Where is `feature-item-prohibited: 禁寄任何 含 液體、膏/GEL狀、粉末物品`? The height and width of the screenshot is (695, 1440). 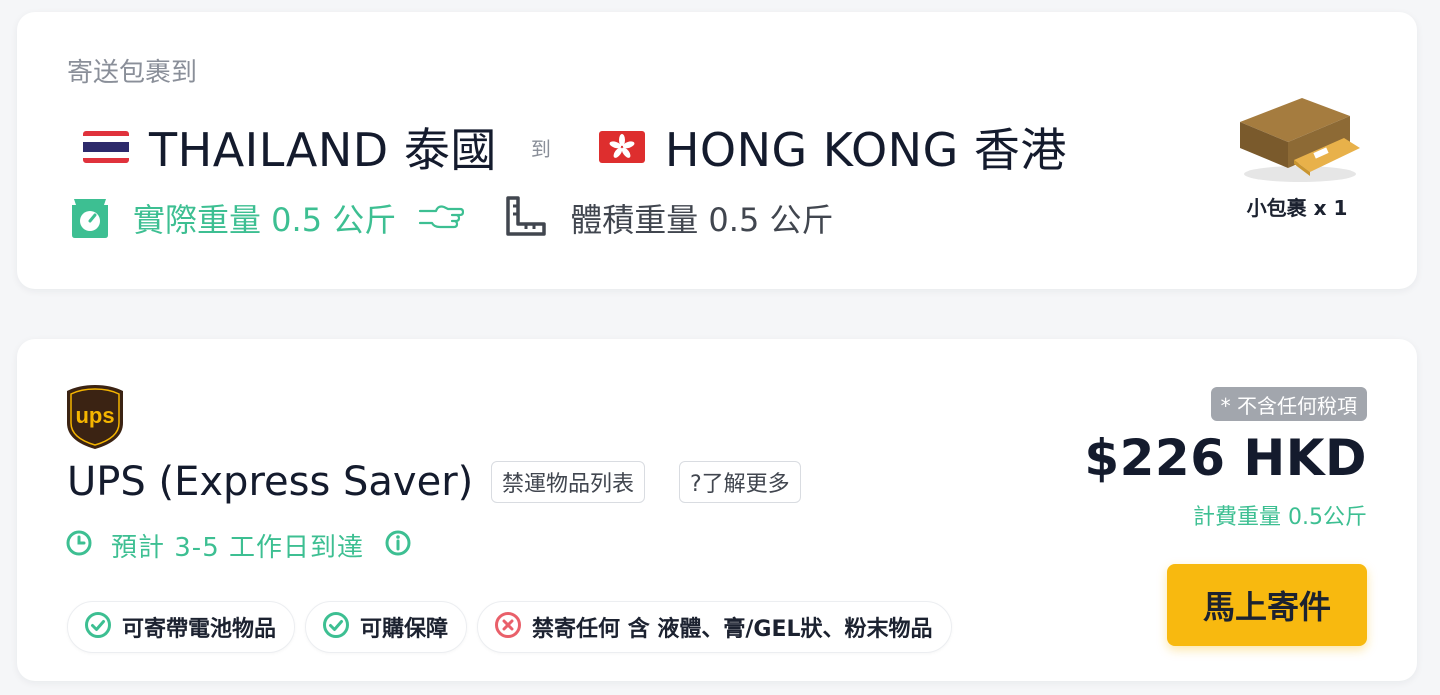 feature-item-prohibited: 禁寄任何 含 液體、膏/GEL狀、粉末物品 is located at coordinates (714, 627).